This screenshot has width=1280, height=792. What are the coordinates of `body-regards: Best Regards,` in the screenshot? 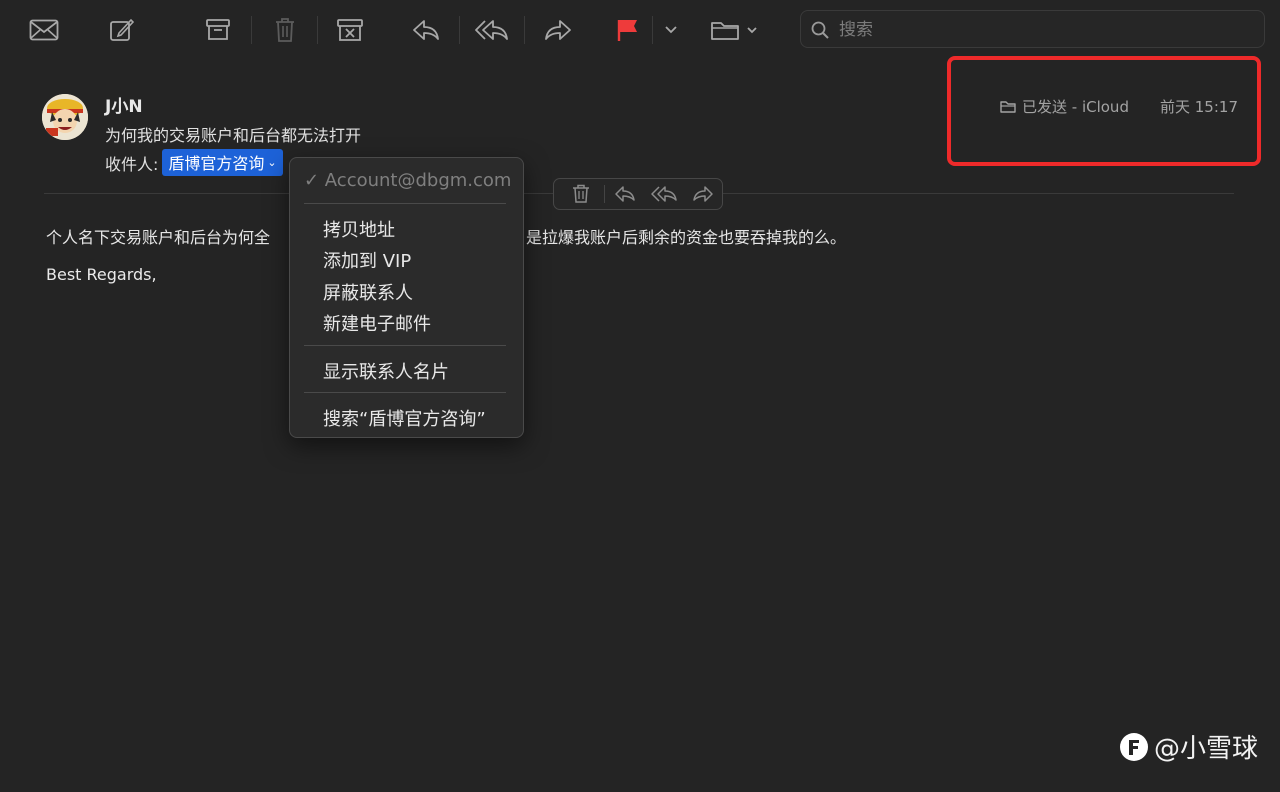 It's located at (101, 274).